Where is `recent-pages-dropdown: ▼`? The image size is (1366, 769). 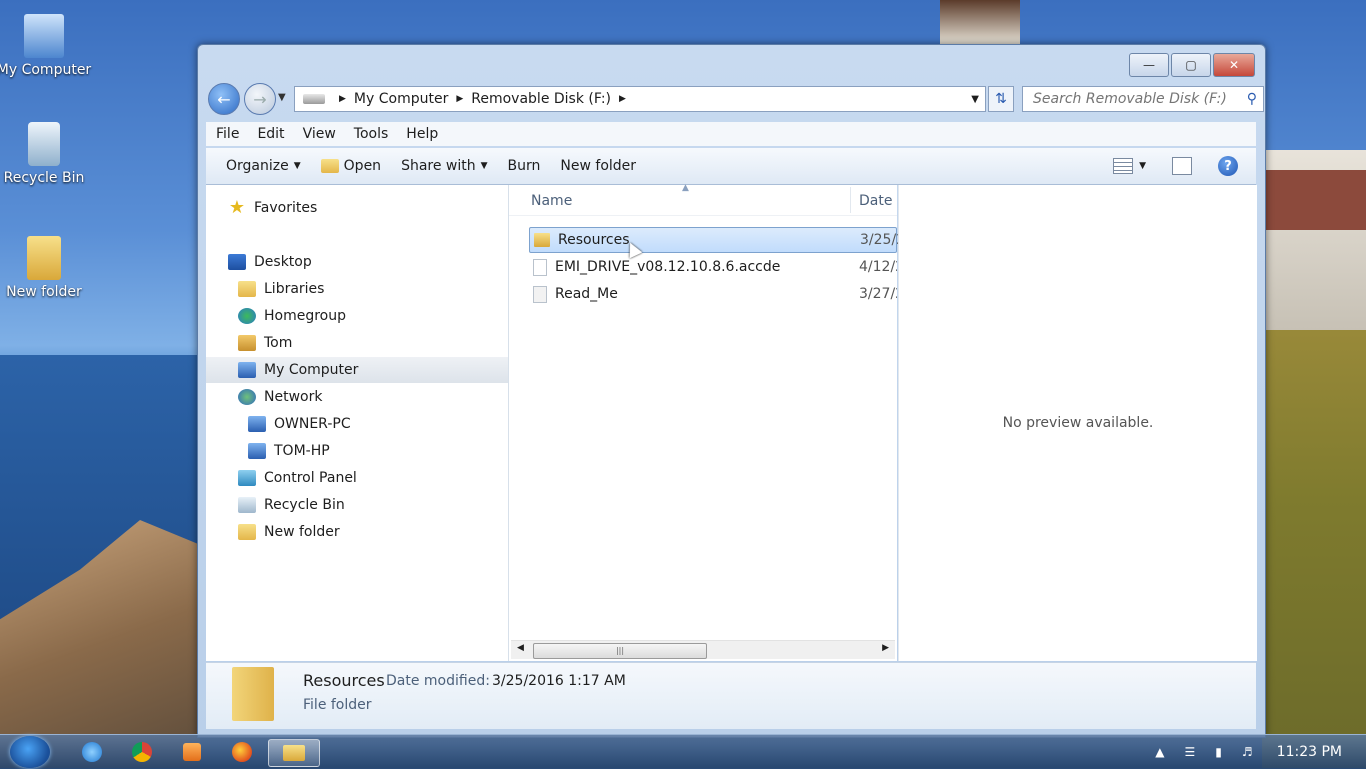
recent-pages-dropdown: ▼ is located at coordinates (282, 97).